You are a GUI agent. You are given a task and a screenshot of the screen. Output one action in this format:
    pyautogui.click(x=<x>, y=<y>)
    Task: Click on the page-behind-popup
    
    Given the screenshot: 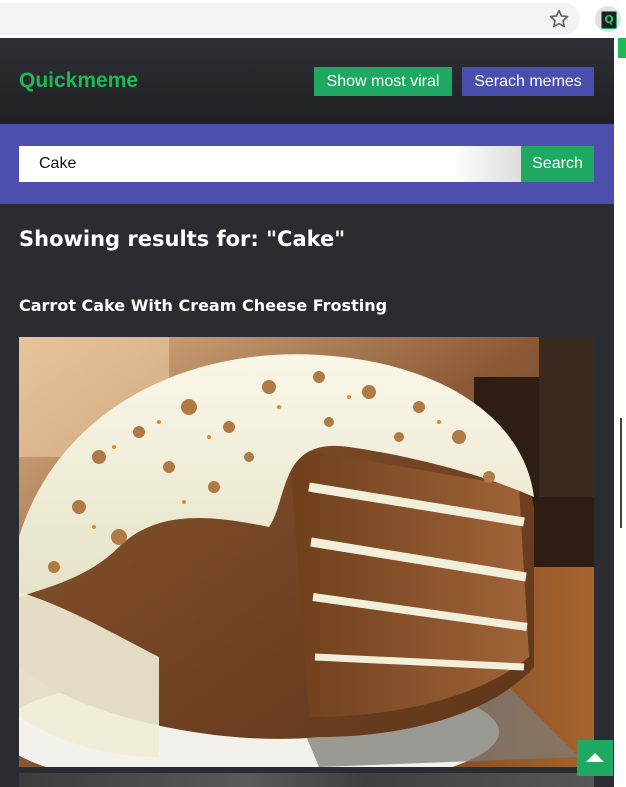 What is the action you would take?
    pyautogui.click(x=620, y=412)
    